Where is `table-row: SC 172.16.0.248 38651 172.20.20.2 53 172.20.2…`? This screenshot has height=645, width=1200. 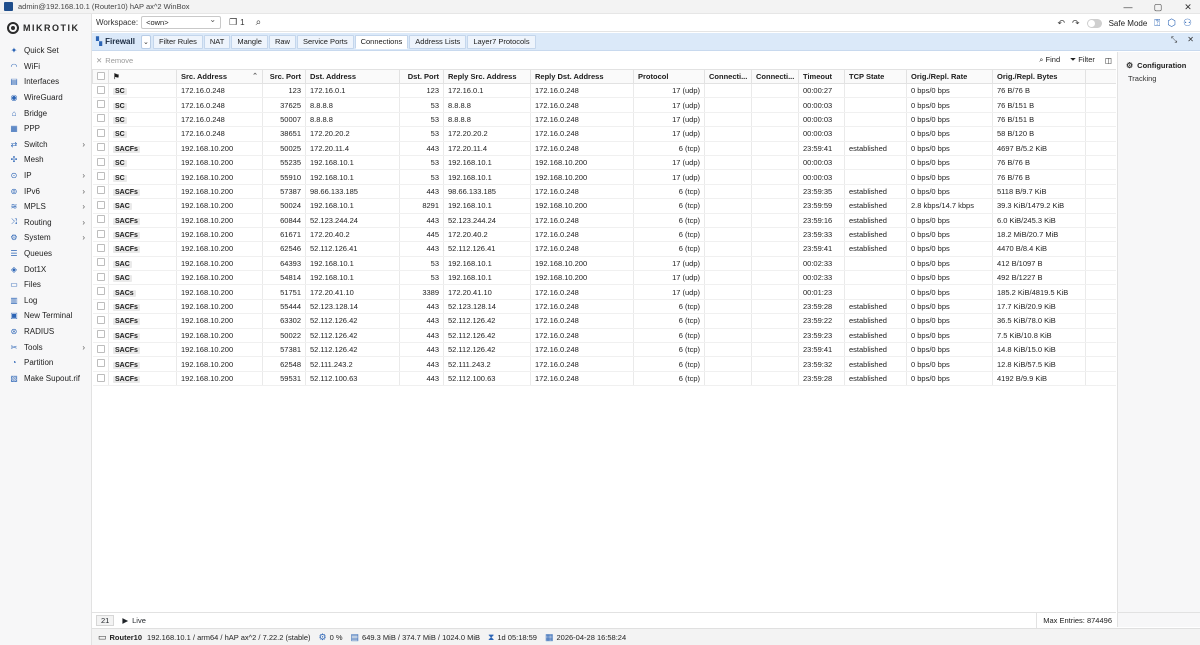
table-row: SC 172.16.0.248 38651 172.20.20.2 53 172.20.2… is located at coordinates (604, 134).